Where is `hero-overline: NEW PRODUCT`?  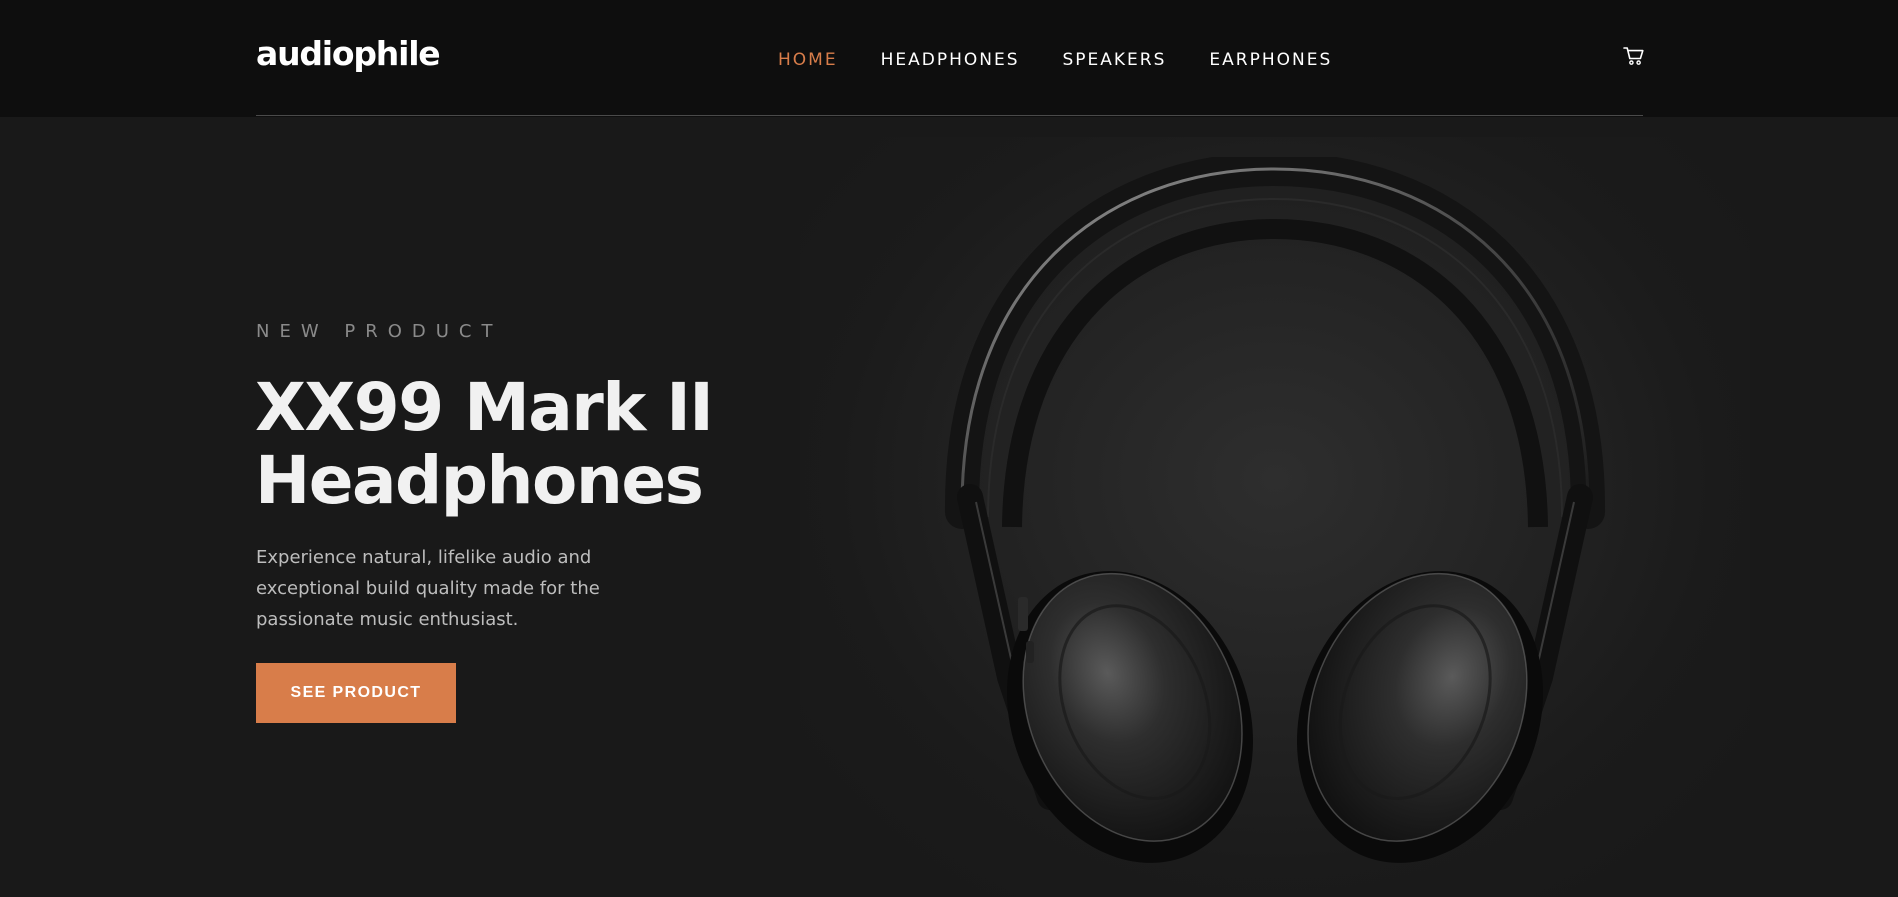
hero-overline: NEW PRODUCT is located at coordinates (379, 331).